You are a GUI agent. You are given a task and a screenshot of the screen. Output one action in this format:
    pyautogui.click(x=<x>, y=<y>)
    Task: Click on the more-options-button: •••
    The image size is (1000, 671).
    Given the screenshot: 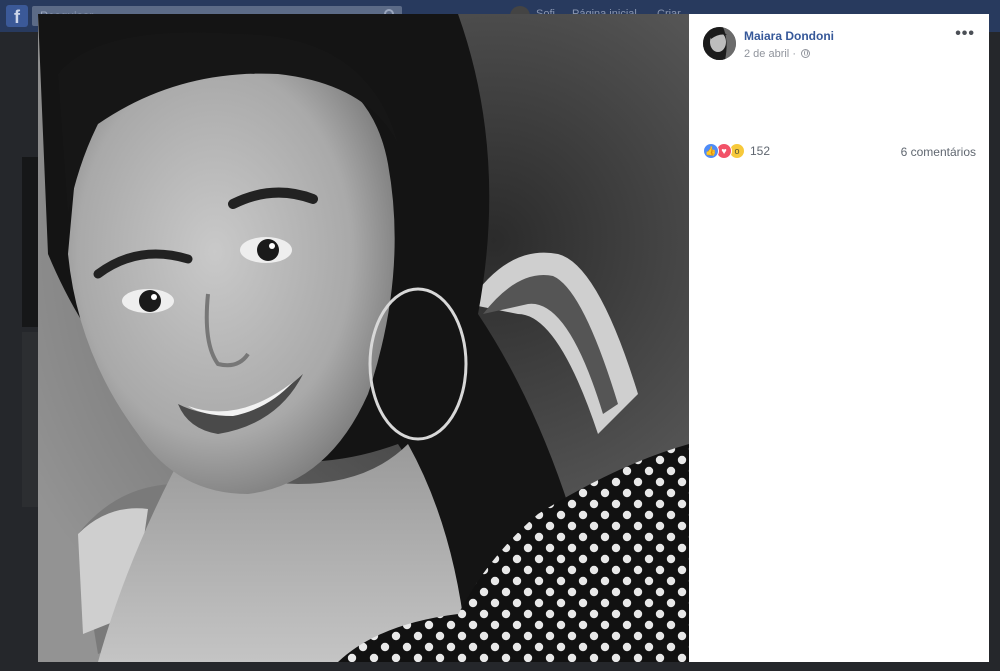 What is the action you would take?
    pyautogui.click(x=965, y=34)
    